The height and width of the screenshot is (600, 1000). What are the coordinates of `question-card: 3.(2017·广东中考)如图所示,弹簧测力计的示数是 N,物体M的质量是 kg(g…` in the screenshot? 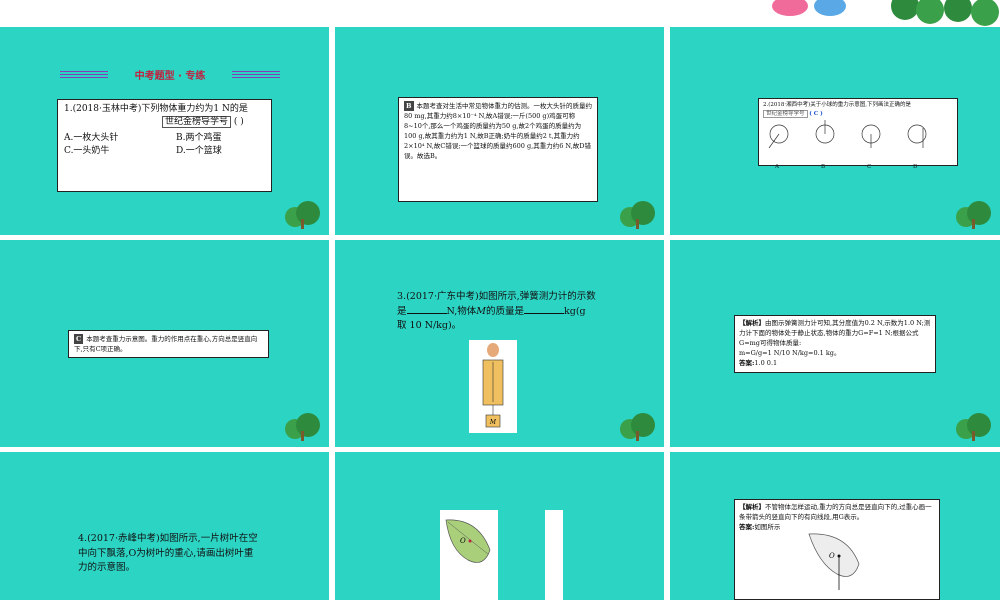 It's located at (497, 312).